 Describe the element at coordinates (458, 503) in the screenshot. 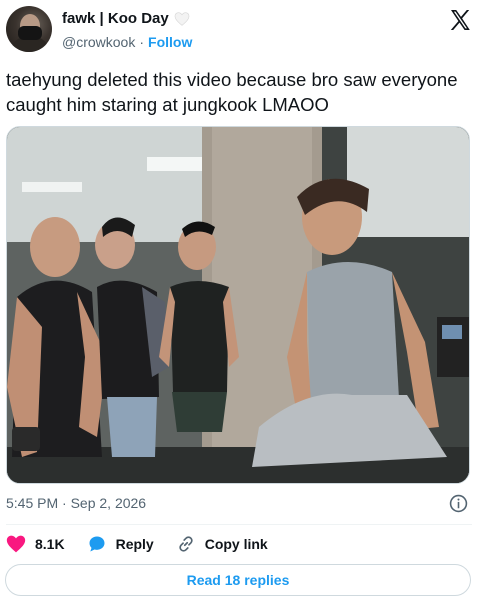

I see `info-icon` at that location.